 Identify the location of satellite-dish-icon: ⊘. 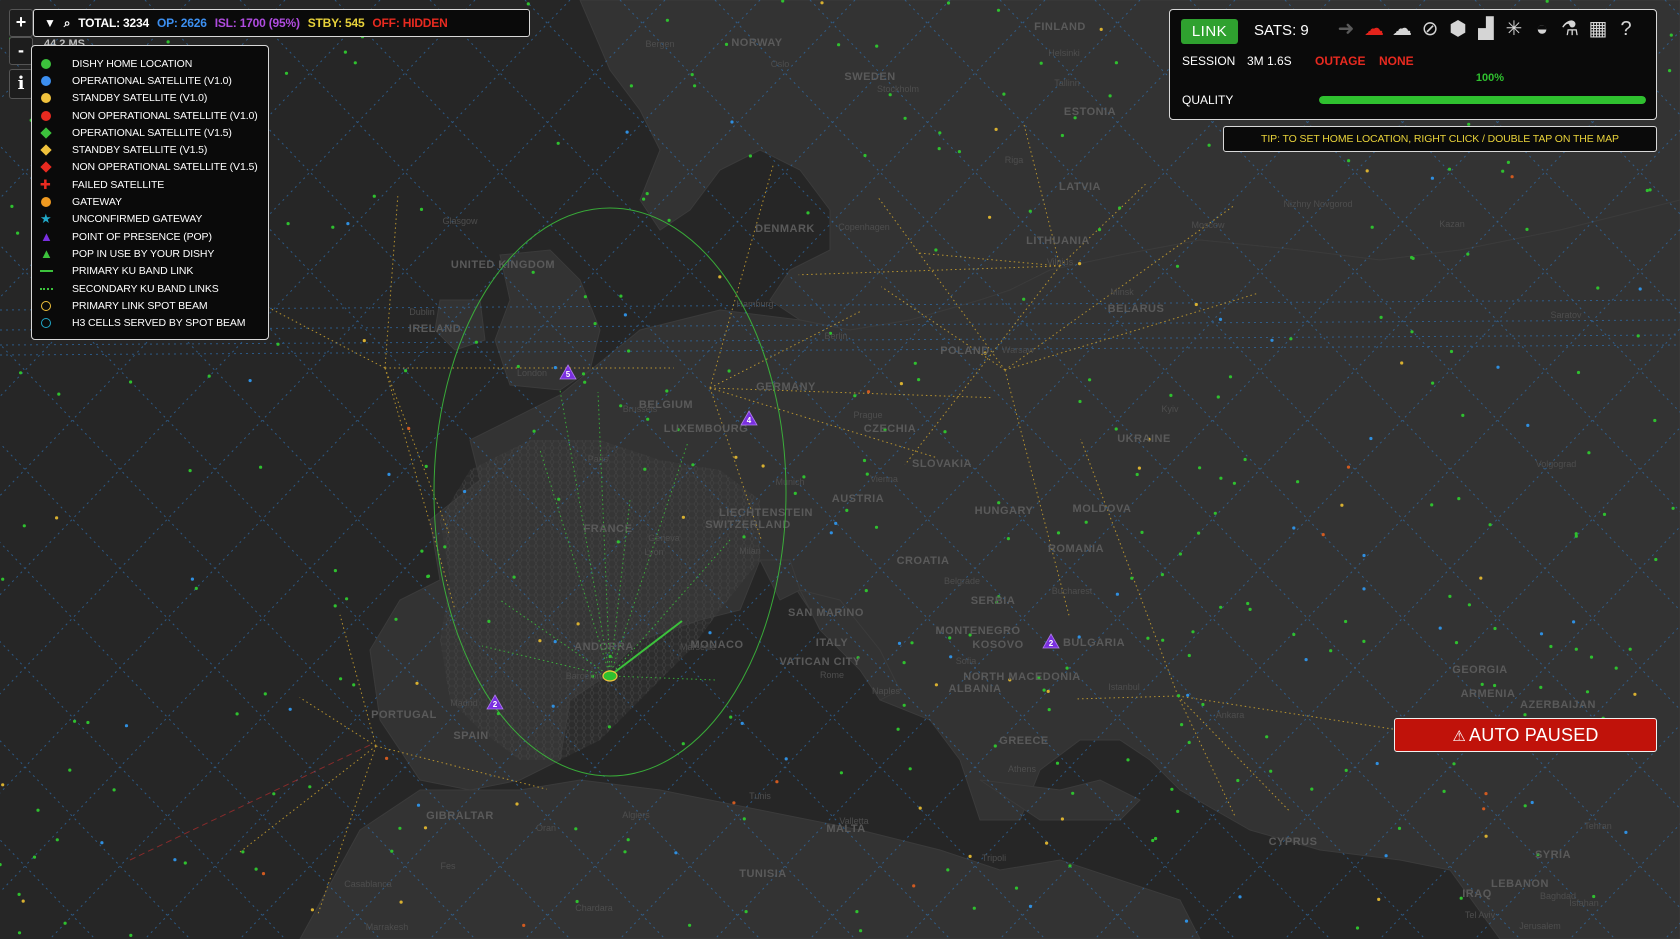
(1430, 29).